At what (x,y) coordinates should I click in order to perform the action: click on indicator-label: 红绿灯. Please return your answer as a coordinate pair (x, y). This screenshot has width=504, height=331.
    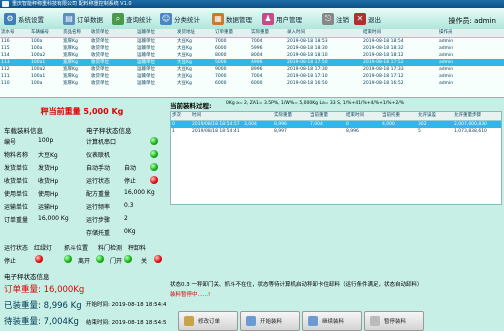
    Looking at the image, I should click on (43, 248).